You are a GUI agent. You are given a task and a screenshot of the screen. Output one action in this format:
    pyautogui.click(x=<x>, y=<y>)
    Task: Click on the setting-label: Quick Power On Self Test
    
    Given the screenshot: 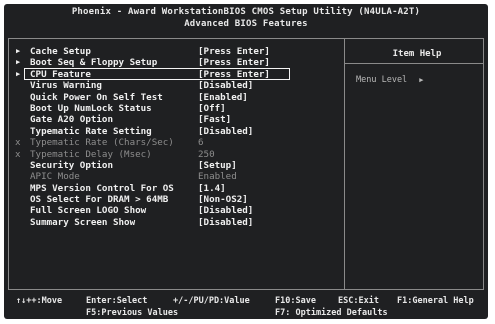 What is the action you would take?
    pyautogui.click(x=96, y=97)
    